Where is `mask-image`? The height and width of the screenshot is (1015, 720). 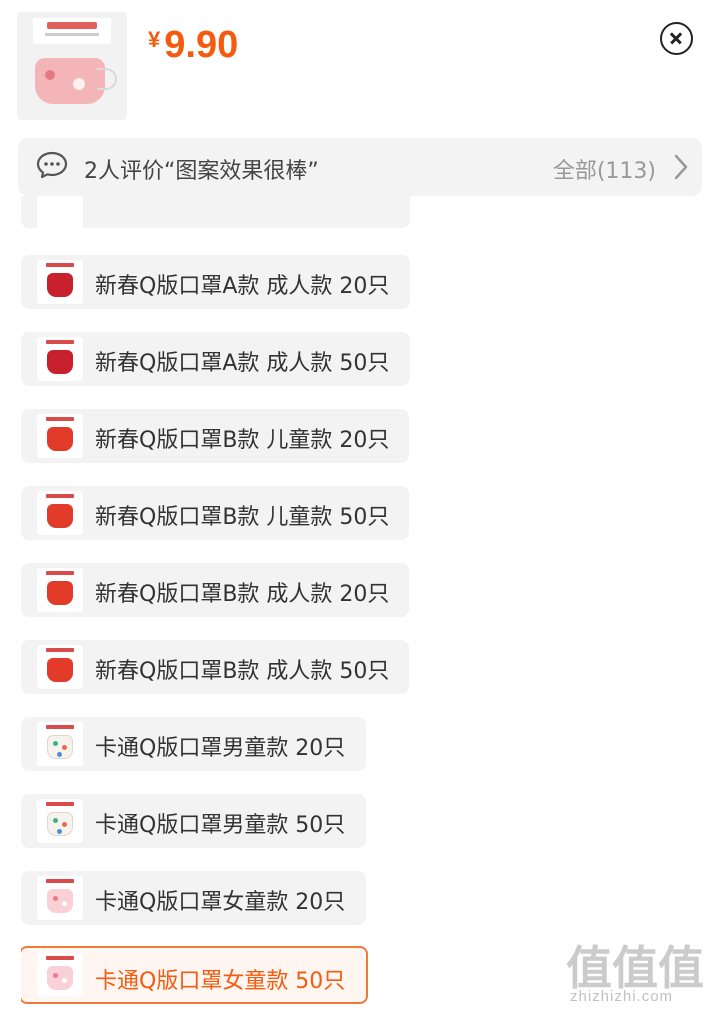 mask-image is located at coordinates (70, 81).